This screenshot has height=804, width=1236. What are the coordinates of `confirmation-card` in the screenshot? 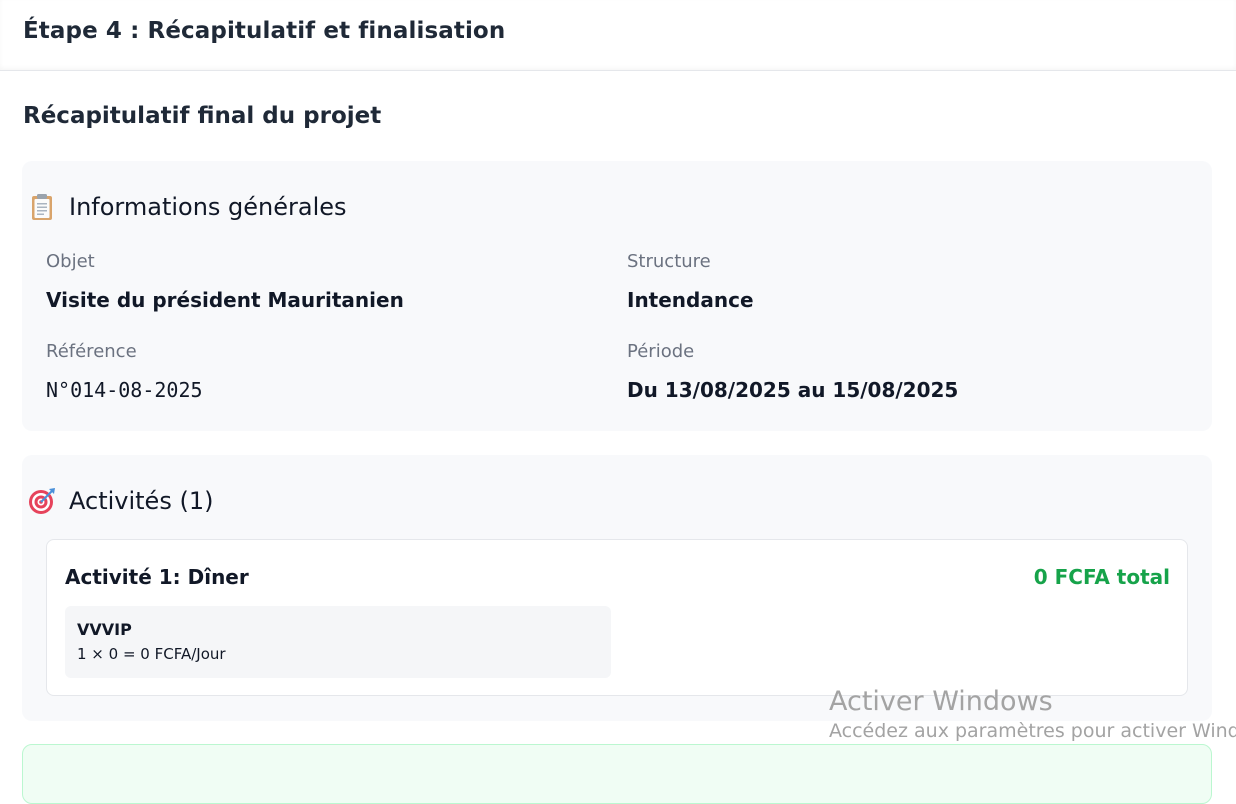 It's located at (617, 774).